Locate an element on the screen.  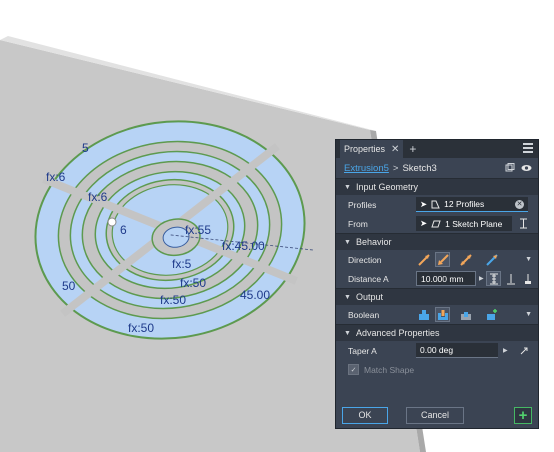
taper-label: Taper A is located at coordinates (362, 350).